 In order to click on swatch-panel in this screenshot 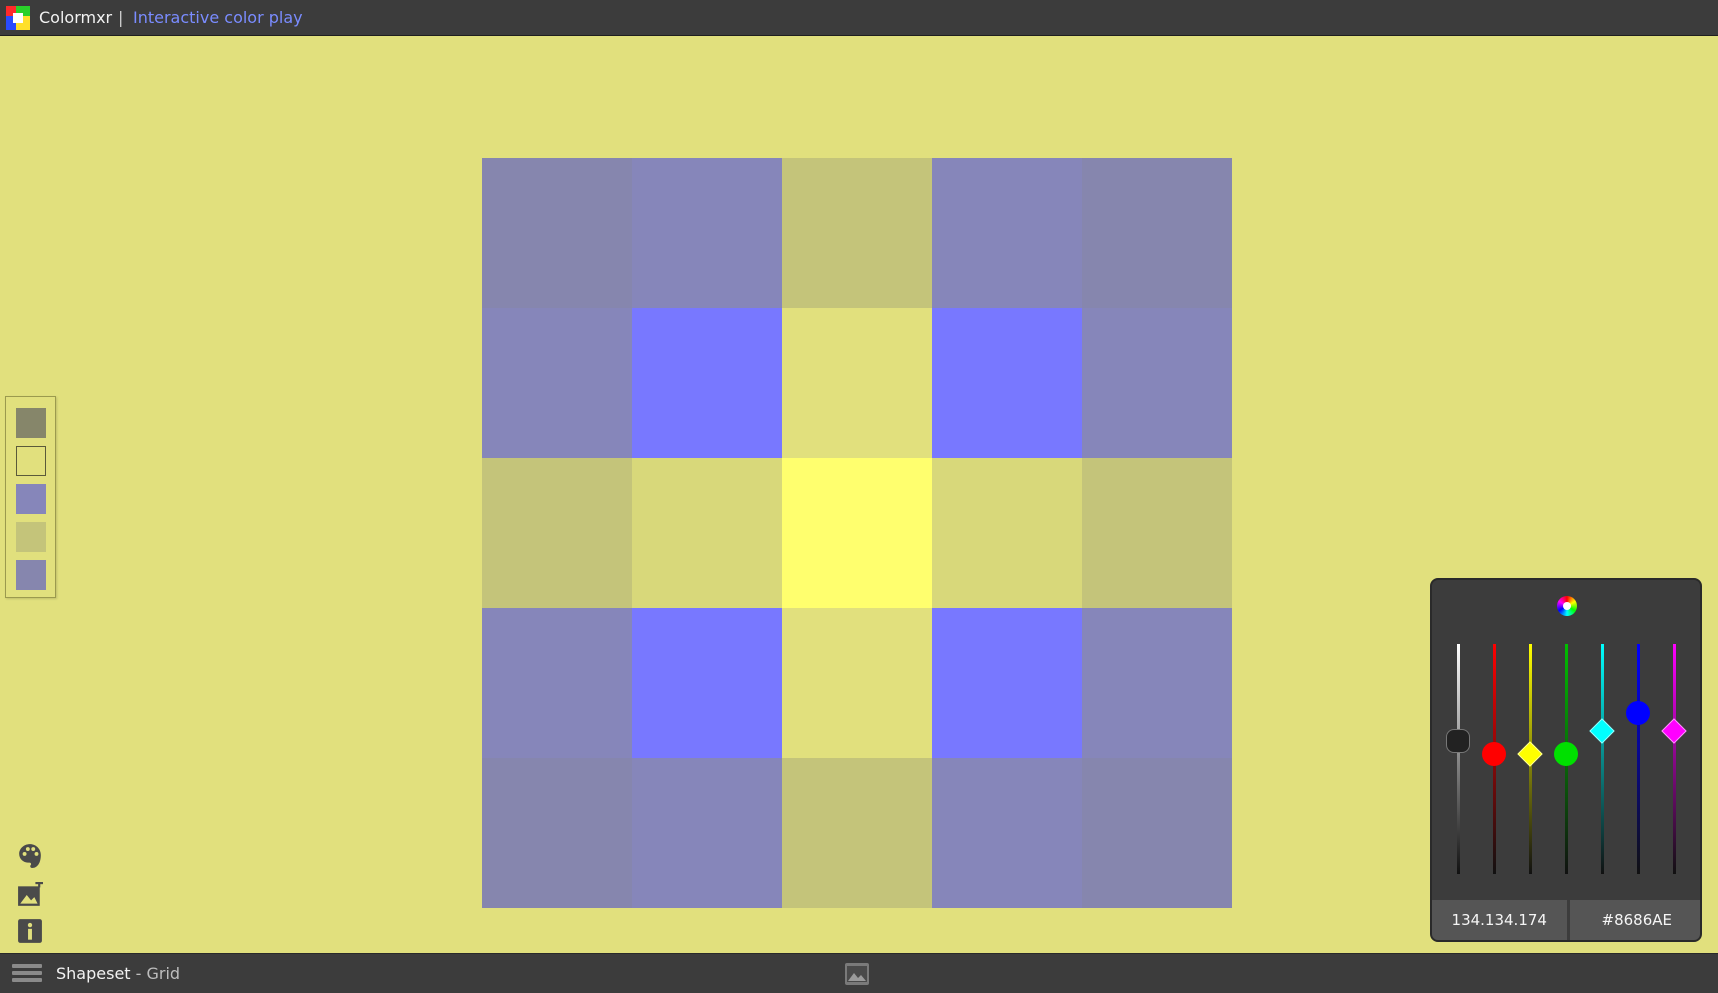, I will do `click(30, 497)`.